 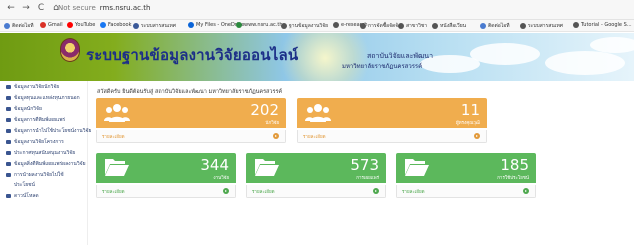 I want to click on sidebar-item-projects: ข้อมูลงานวิจัยโครงการ, so click(x=35, y=142).